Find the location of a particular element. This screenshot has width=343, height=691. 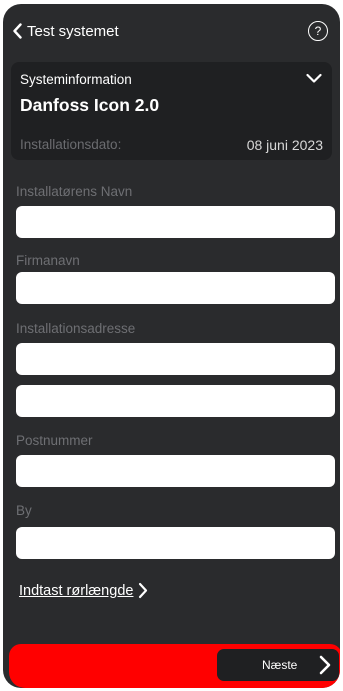

system-model-name: Danfoss Icon 2.0 is located at coordinates (90, 105).